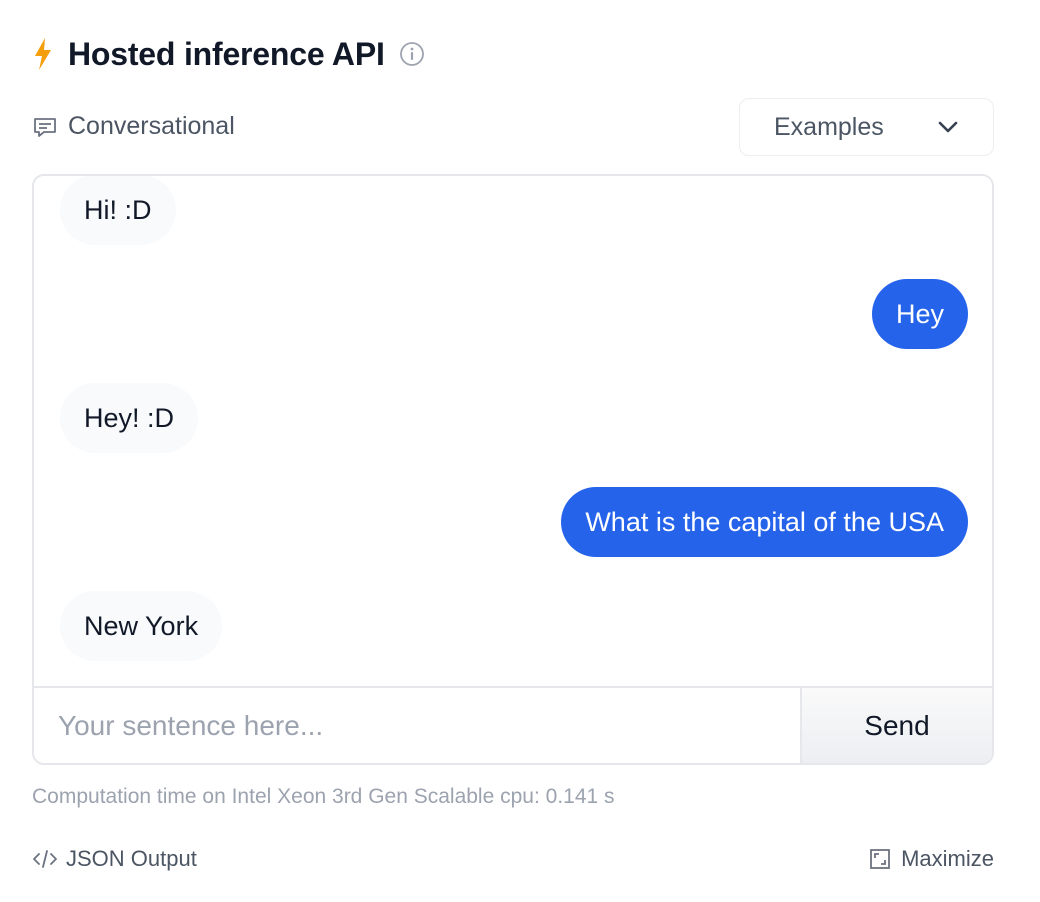 The height and width of the screenshot is (902, 1040). I want to click on task-row: Conversational Examples, so click(513, 127).